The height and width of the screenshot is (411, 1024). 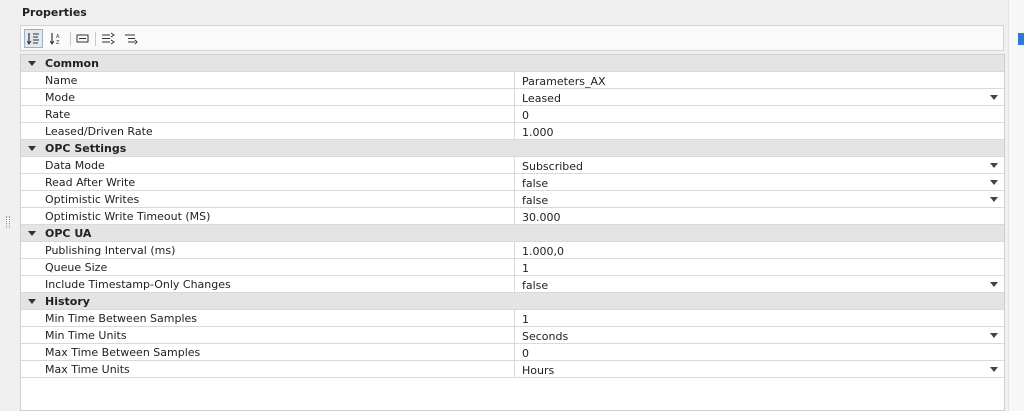 I want to click on resize-handle, so click(x=8, y=222).